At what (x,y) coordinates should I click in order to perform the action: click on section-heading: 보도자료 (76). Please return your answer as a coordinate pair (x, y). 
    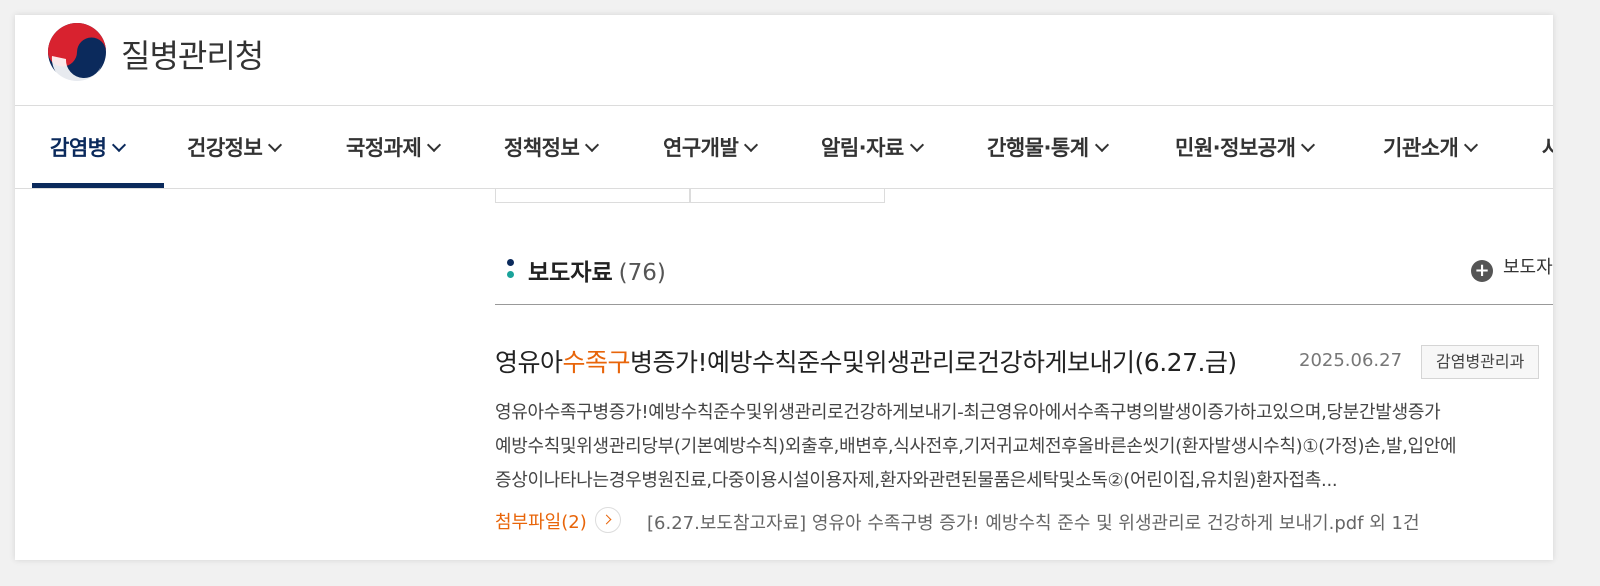
    Looking at the image, I should click on (597, 270).